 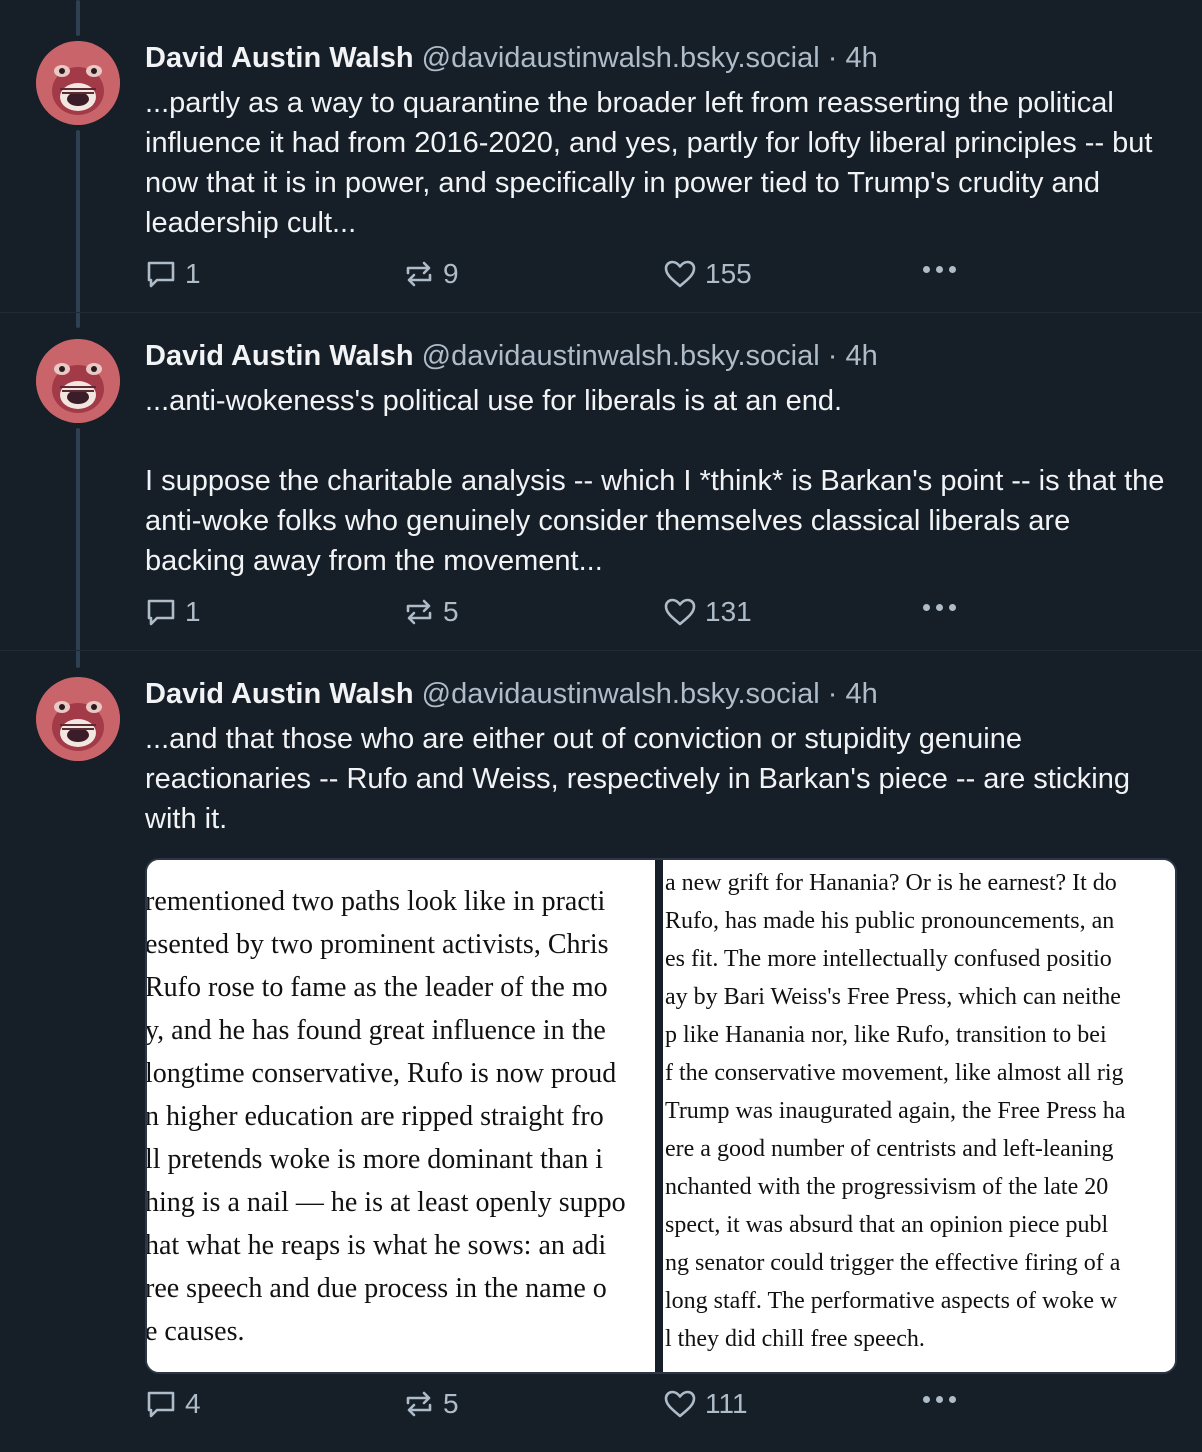 I want to click on repost-button: 9, so click(x=431, y=274).